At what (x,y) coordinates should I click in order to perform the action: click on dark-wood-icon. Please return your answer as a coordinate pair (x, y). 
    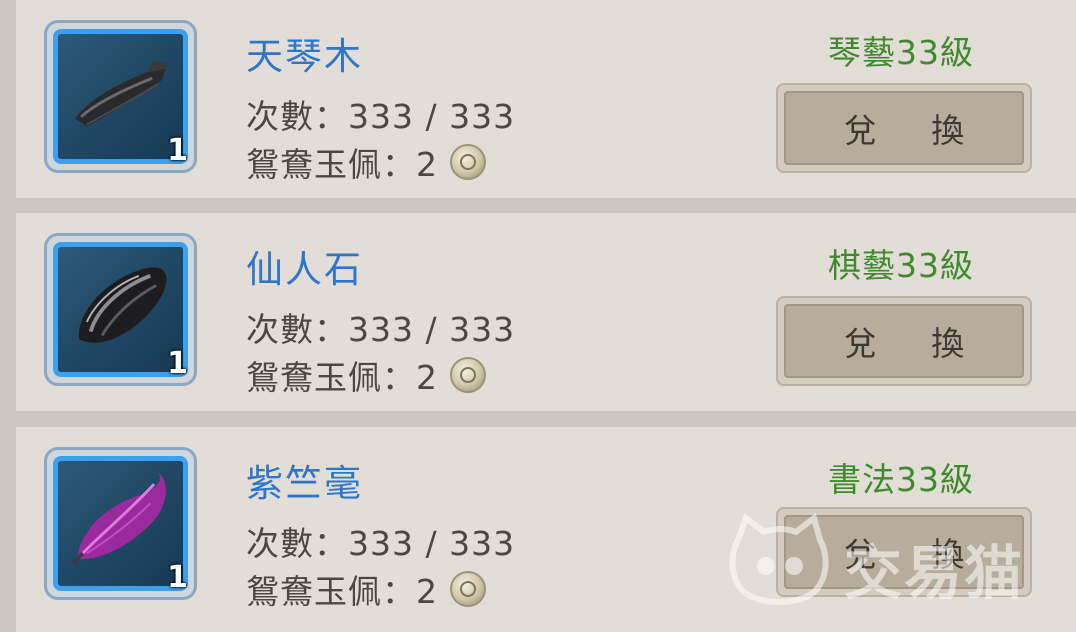
    Looking at the image, I should click on (121, 93).